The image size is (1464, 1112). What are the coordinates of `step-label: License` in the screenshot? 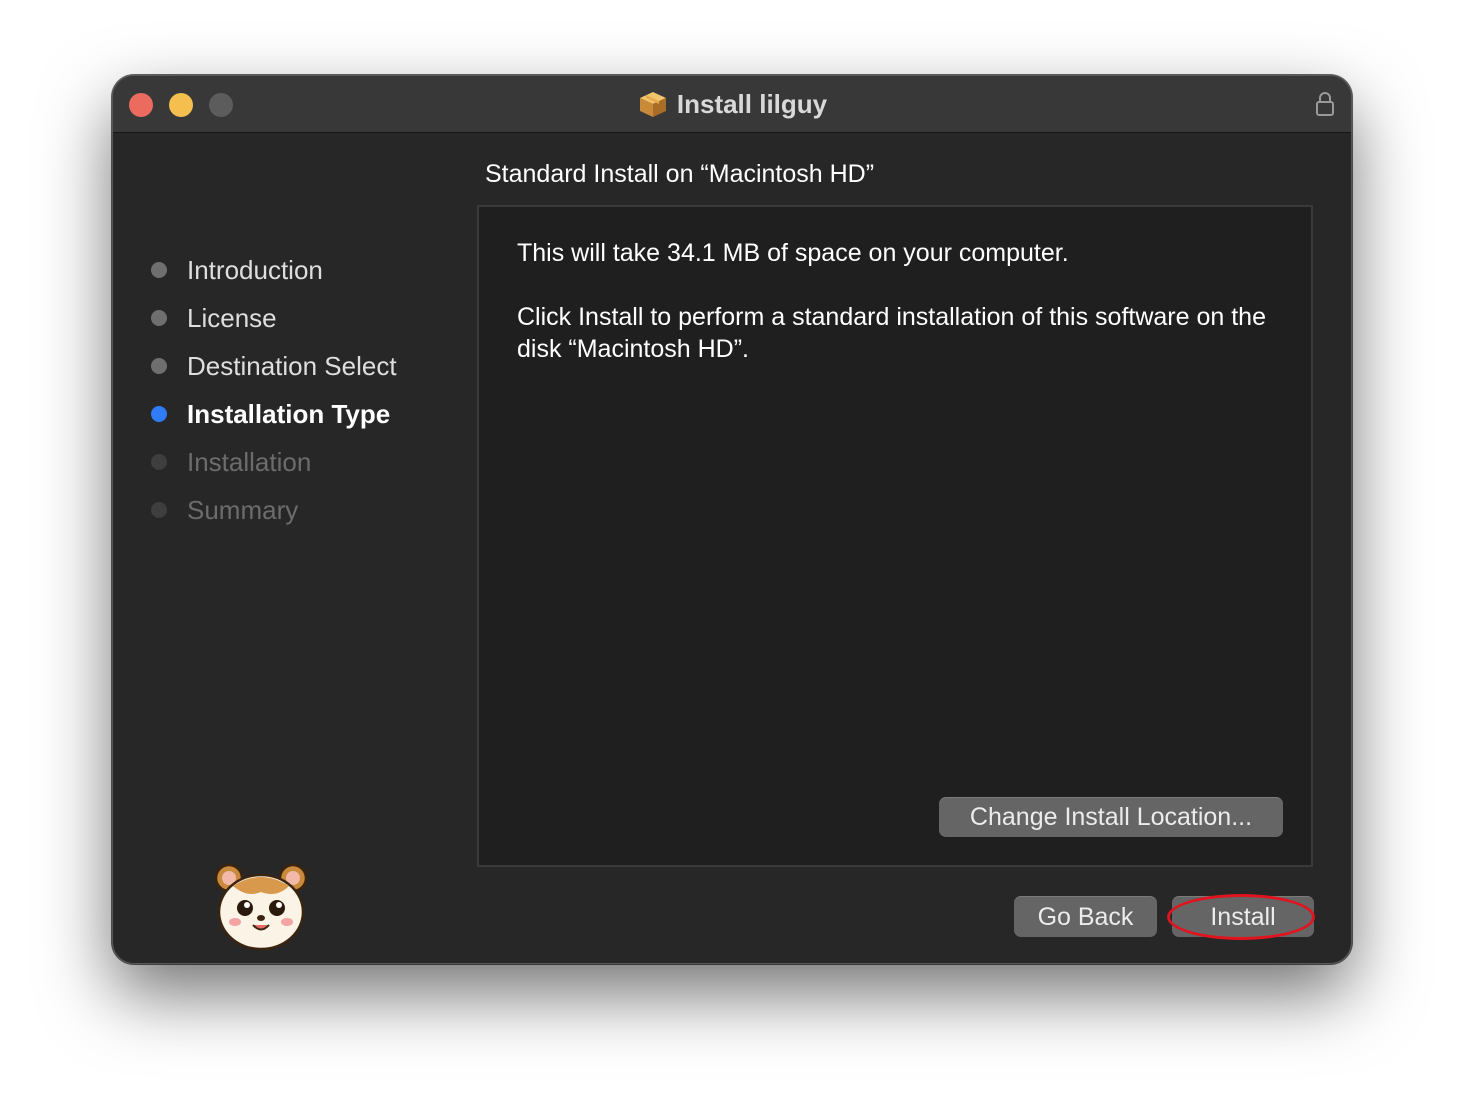 It's located at (232, 317).